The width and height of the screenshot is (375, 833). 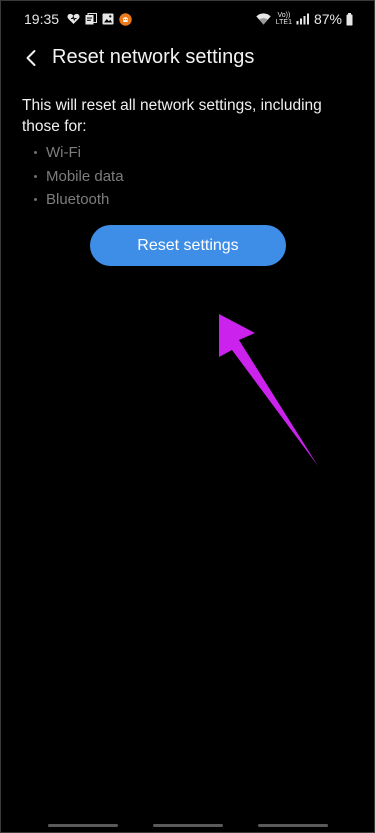 I want to click on battery-icon, so click(x=349, y=19).